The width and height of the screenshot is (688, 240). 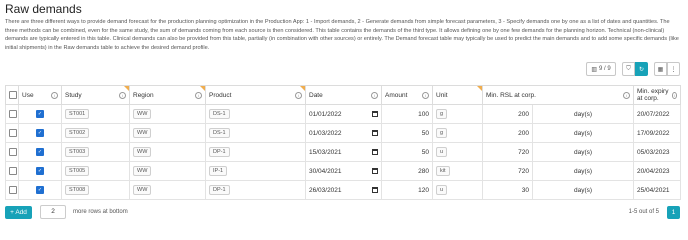 What do you see at coordinates (325, 133) in the screenshot?
I see `date-value: 01/03/2022` at bounding box center [325, 133].